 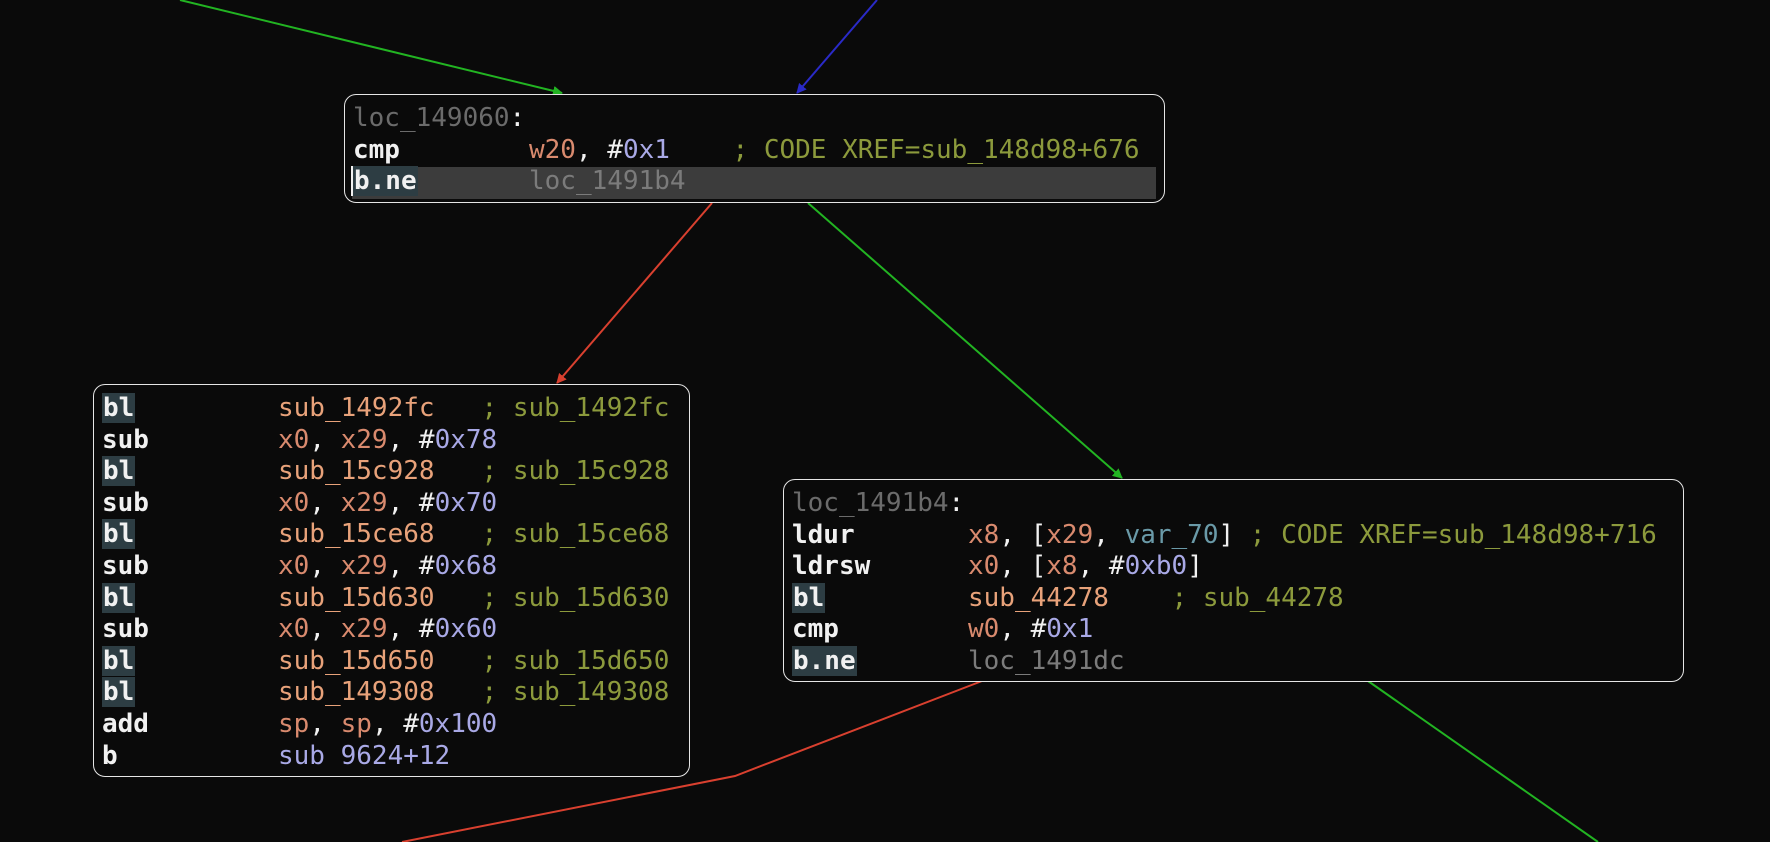 I want to click on comment: ; sub_15ce68, so click(x=575, y=534).